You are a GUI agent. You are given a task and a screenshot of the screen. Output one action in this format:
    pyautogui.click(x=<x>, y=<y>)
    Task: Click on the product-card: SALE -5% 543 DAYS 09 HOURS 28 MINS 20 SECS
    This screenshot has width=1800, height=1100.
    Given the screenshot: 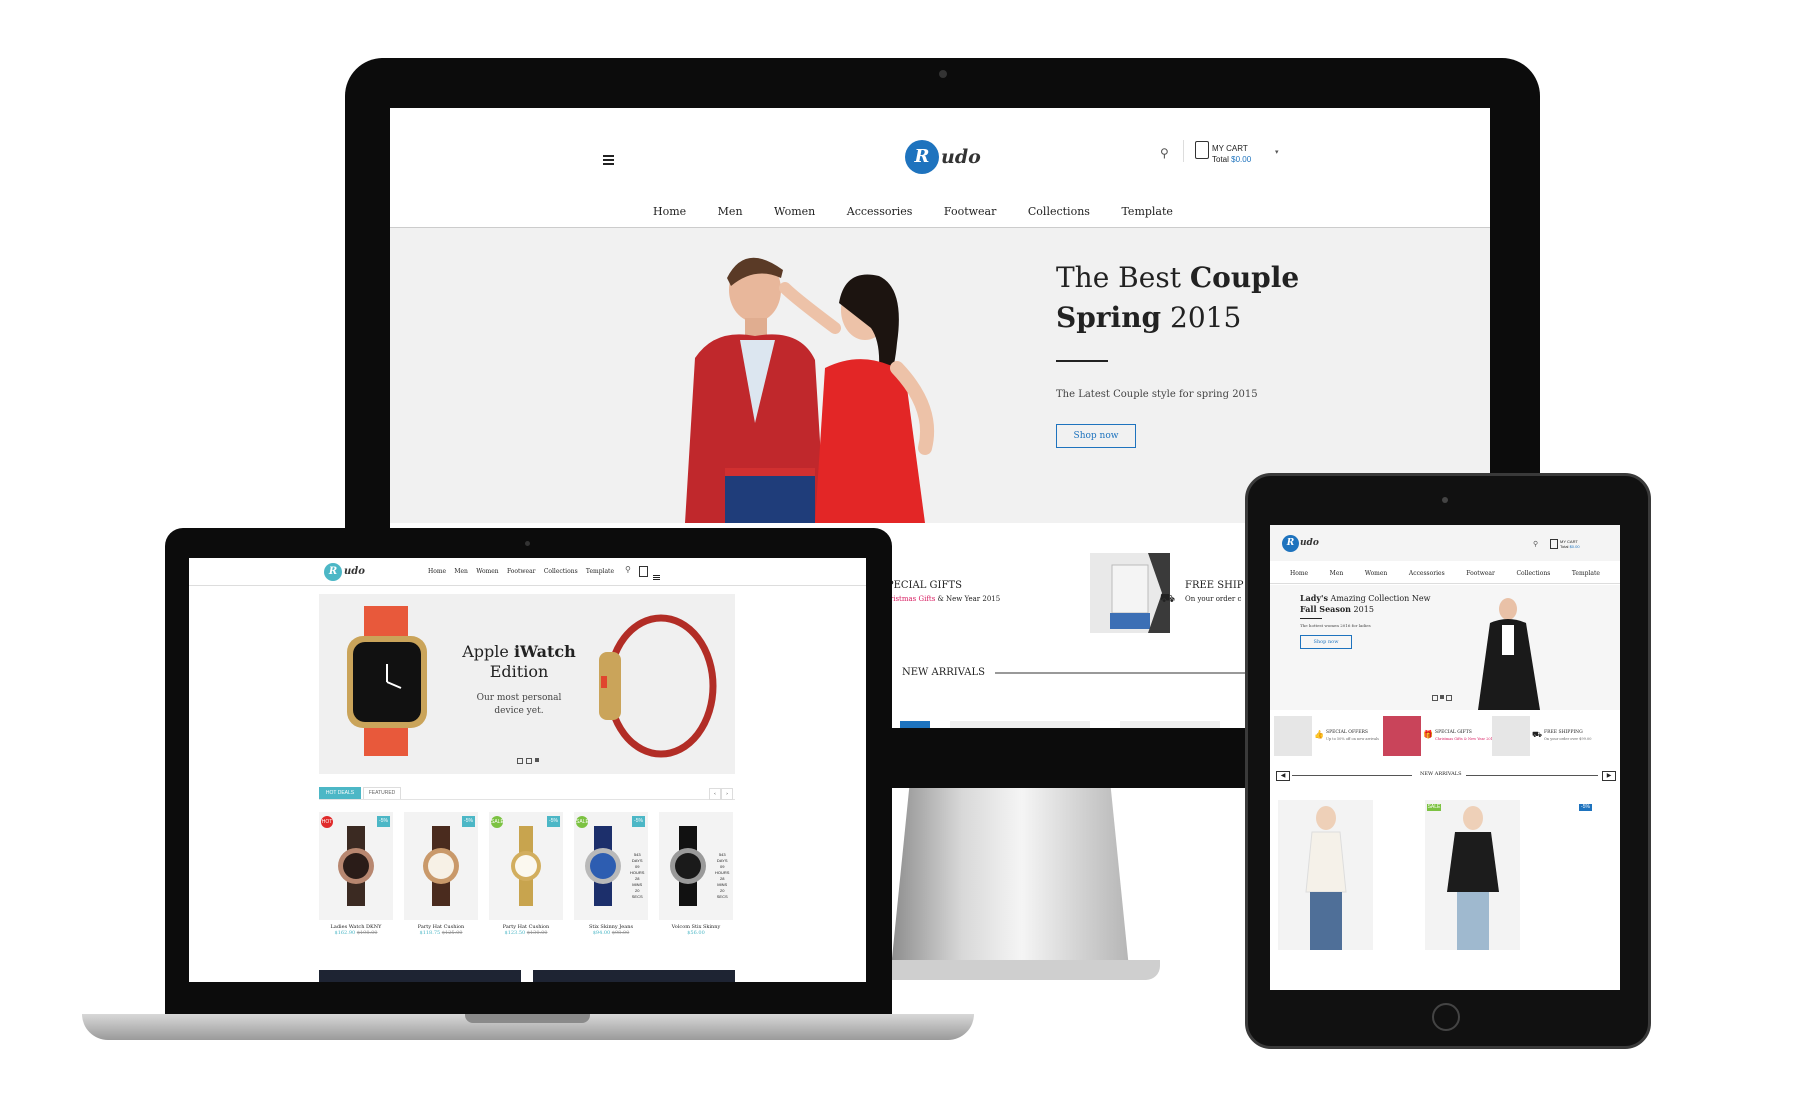 What is the action you would take?
    pyautogui.click(x=611, y=866)
    